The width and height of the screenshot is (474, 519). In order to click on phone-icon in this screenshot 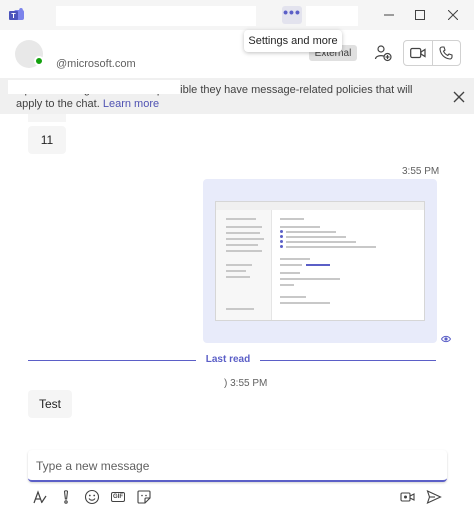, I will do `click(446, 53)`.